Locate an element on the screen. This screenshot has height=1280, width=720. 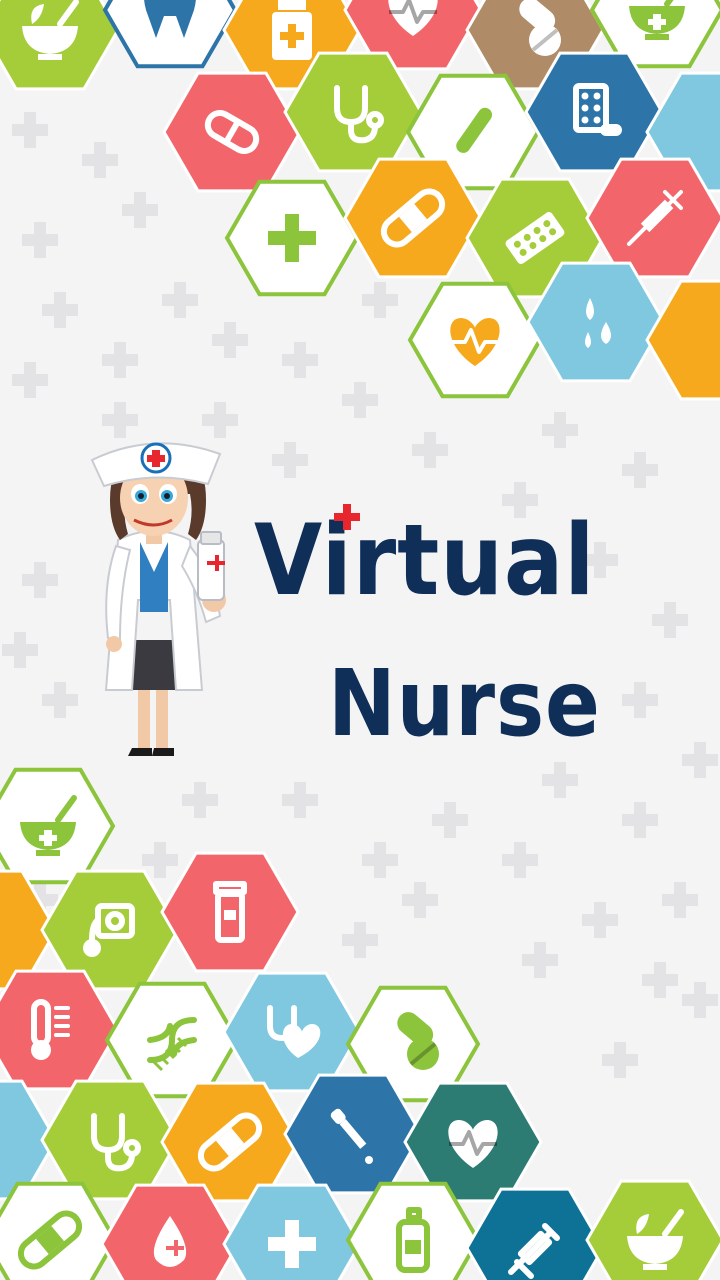
pill-bottle-tile is located at coordinates (230, 912).